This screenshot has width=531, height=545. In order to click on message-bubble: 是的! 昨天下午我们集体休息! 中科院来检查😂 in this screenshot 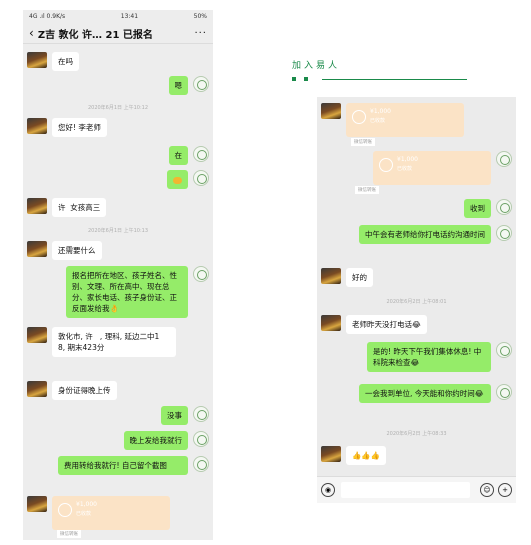, I will do `click(429, 357)`.